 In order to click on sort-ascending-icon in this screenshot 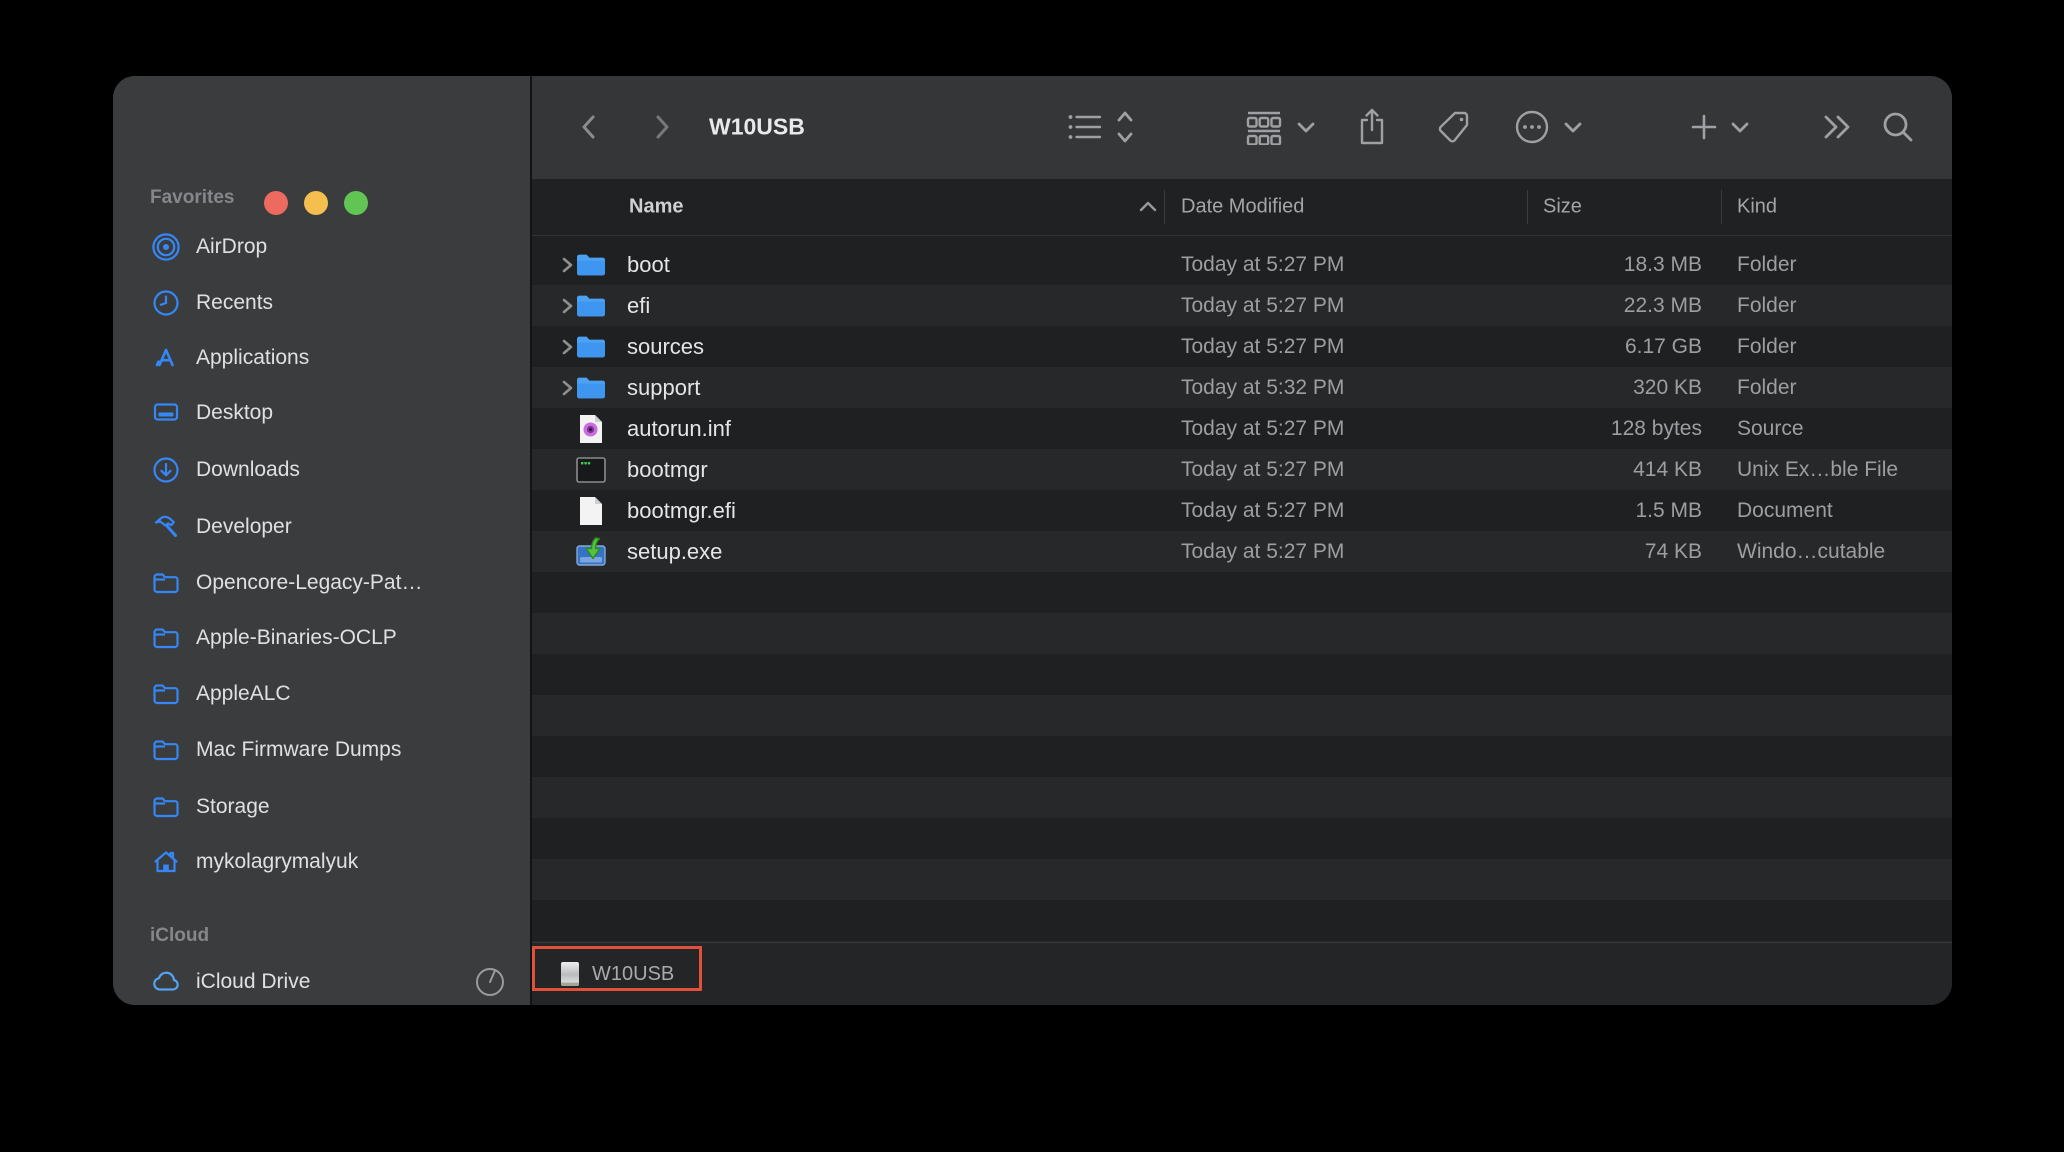, I will do `click(1148, 207)`.